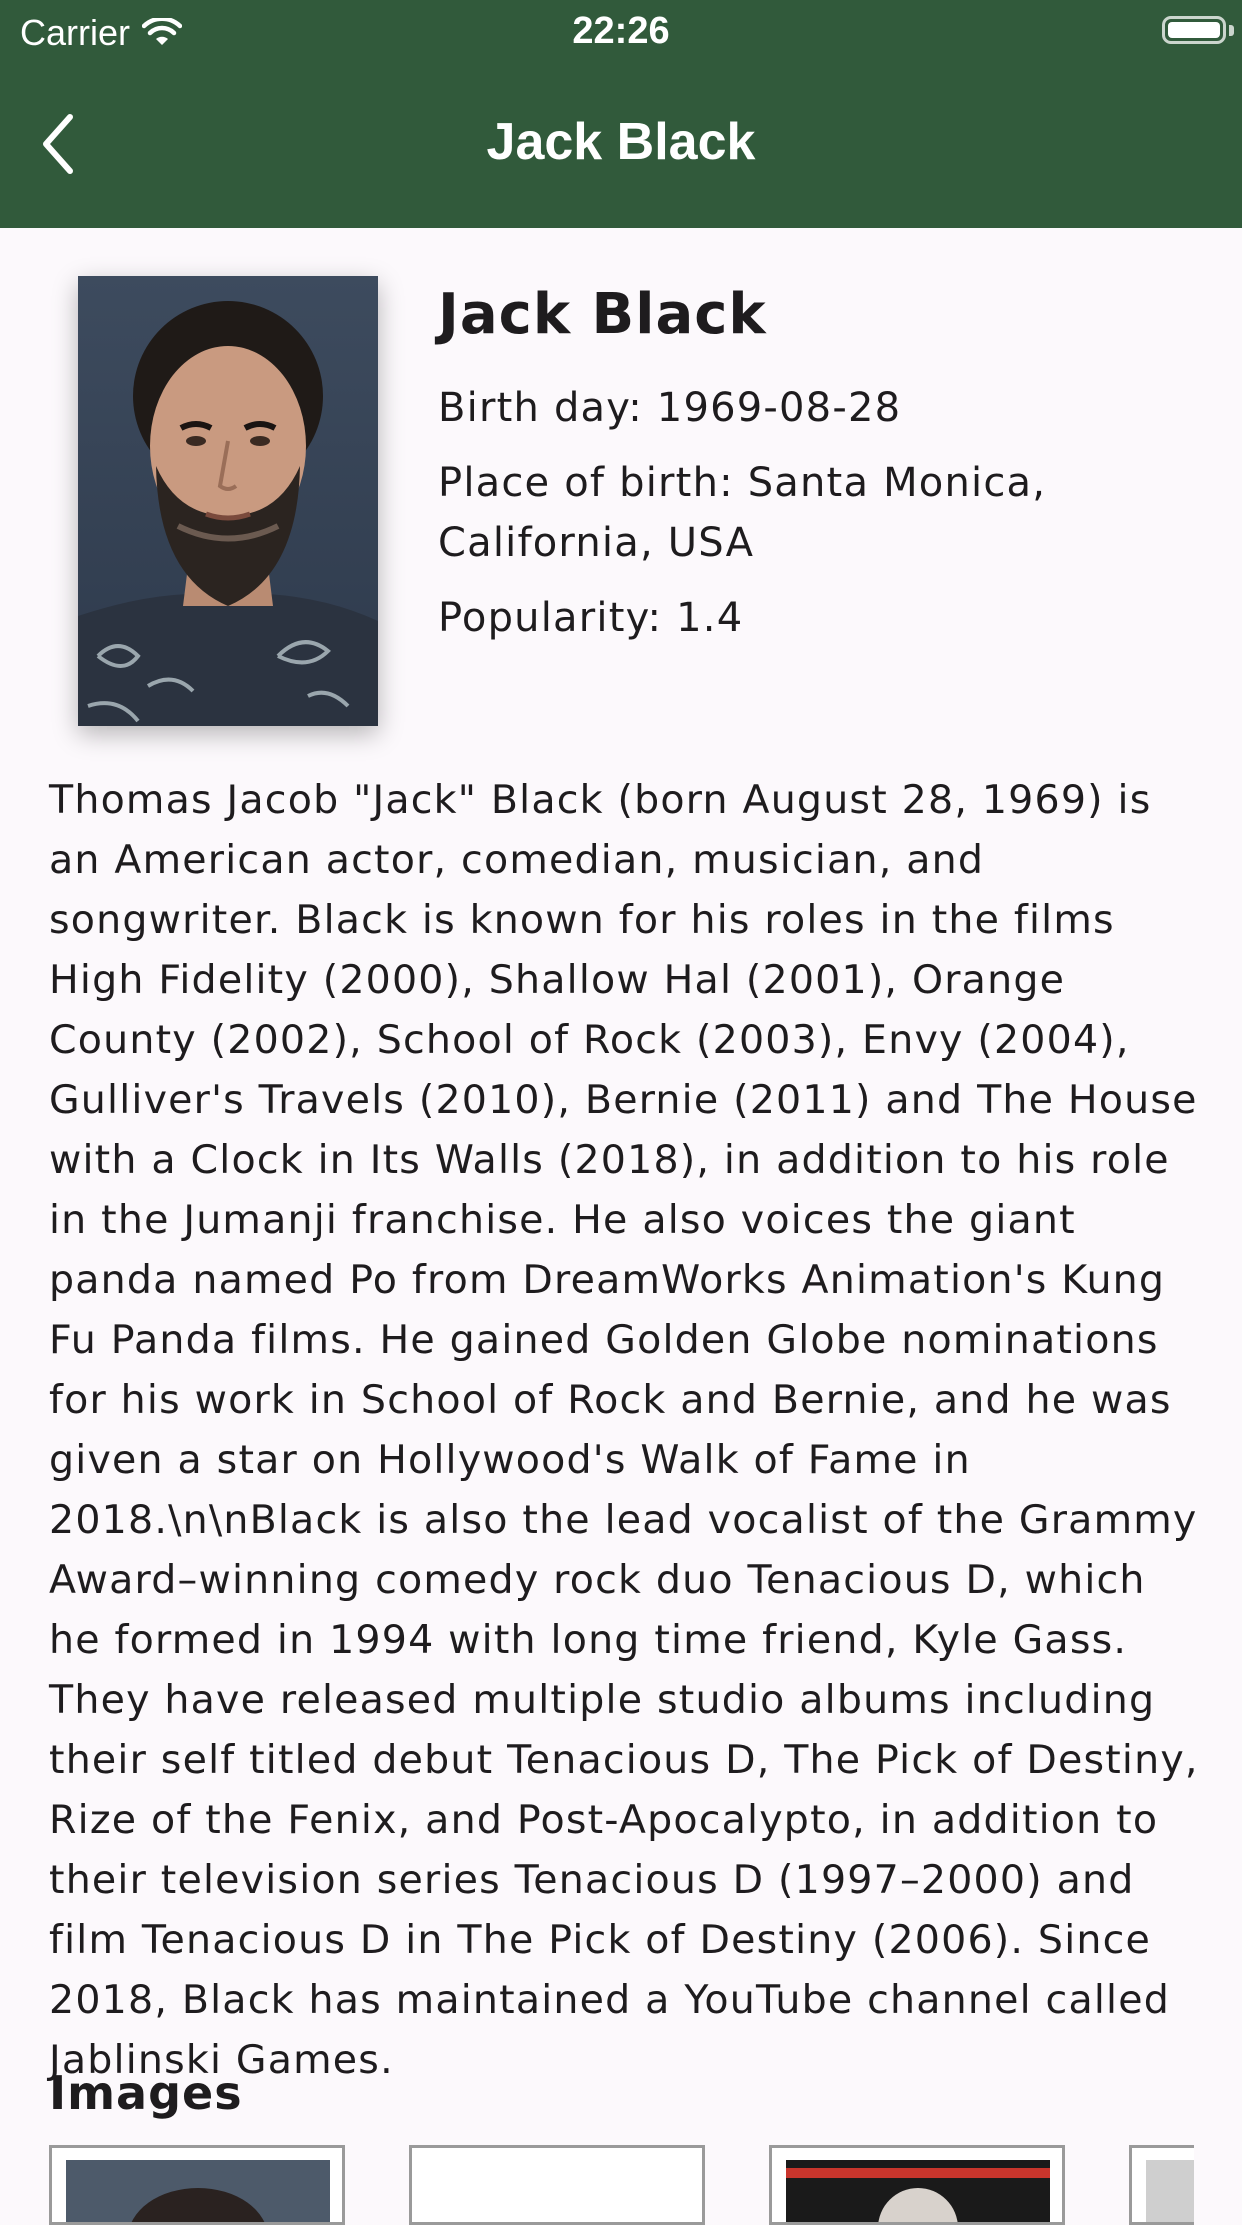 The height and width of the screenshot is (2225, 1242). I want to click on profile-photo-image, so click(228, 501).